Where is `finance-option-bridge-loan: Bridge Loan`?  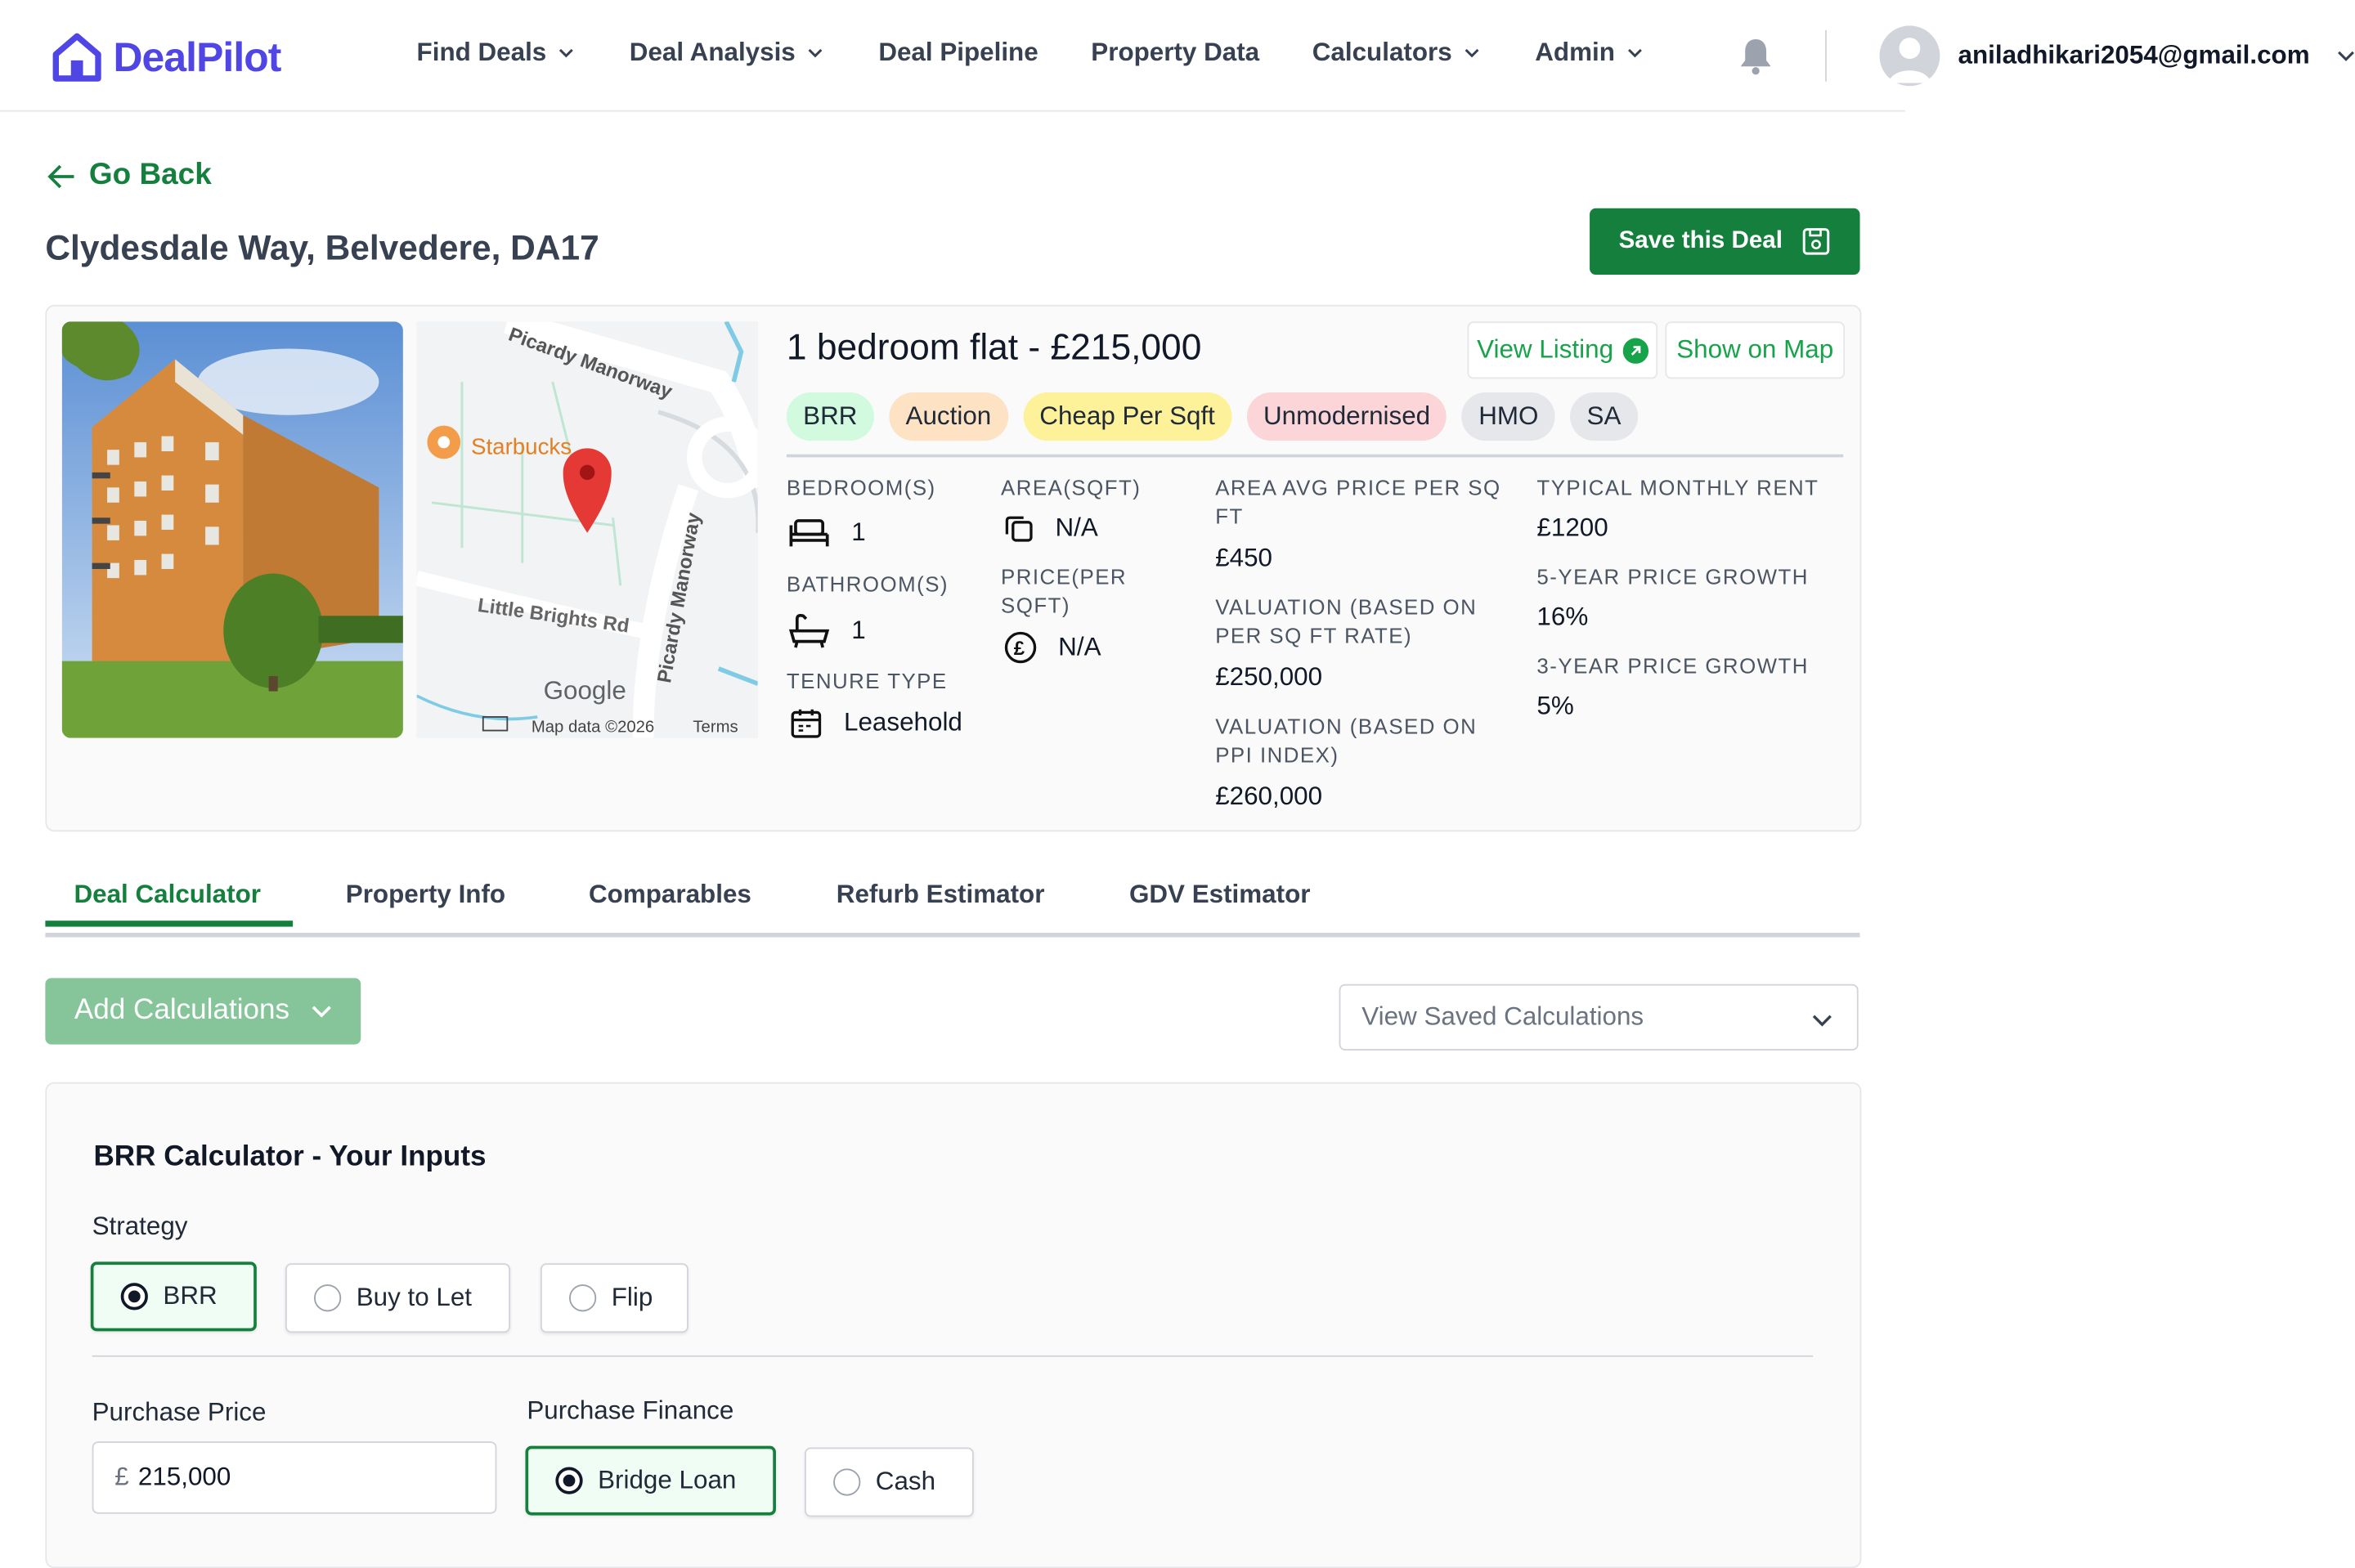
finance-option-bridge-loan: Bridge Loan is located at coordinates (650, 1481).